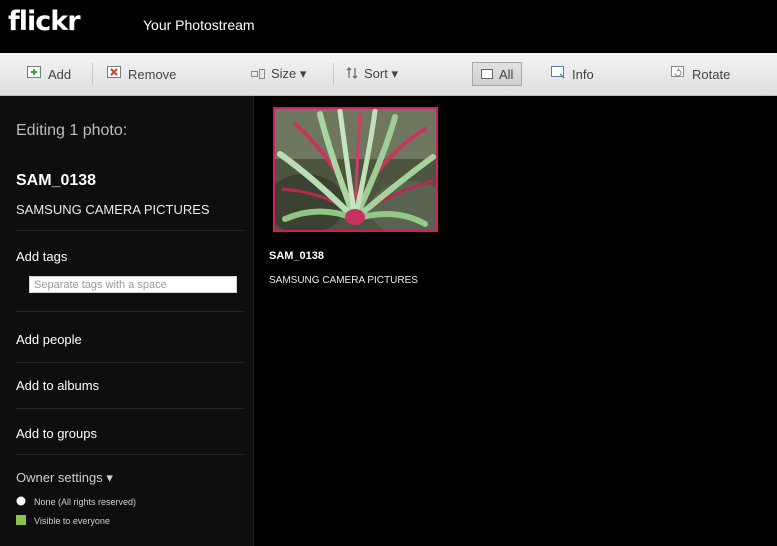 This screenshot has height=546, width=777. Describe the element at coordinates (44, 21) in the screenshot. I see `flickr-logo: flickr` at that location.